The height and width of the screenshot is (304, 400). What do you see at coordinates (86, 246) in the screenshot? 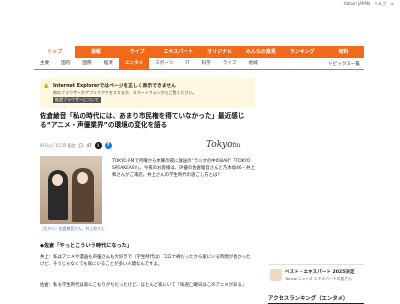
I see `article-subhead: ◆佐倉「やっとこういう時代になった」` at bounding box center [86, 246].